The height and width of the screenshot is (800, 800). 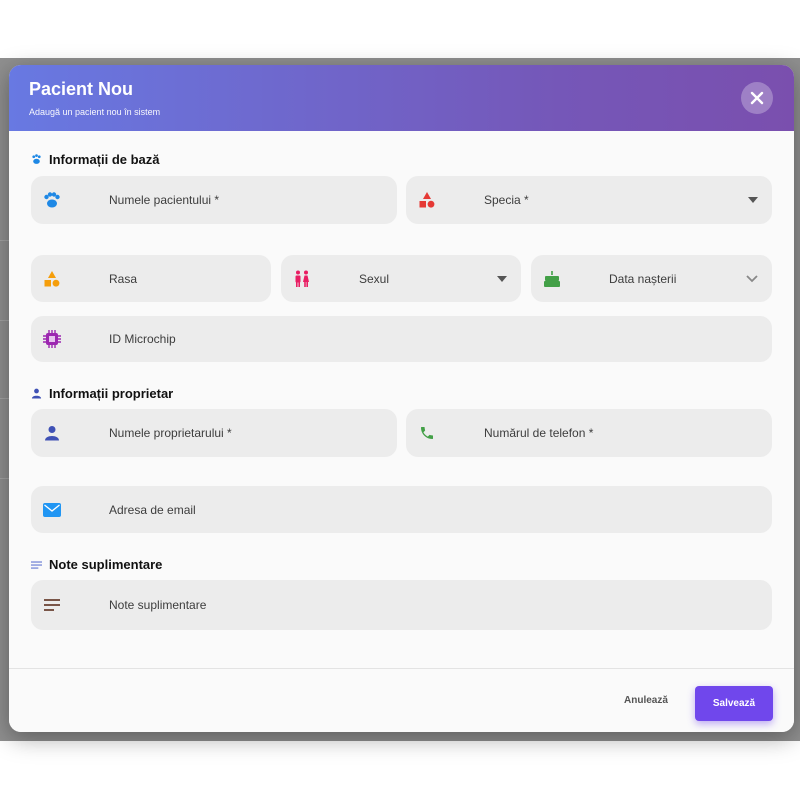 I want to click on cancel-button: Anulează, so click(x=646, y=700).